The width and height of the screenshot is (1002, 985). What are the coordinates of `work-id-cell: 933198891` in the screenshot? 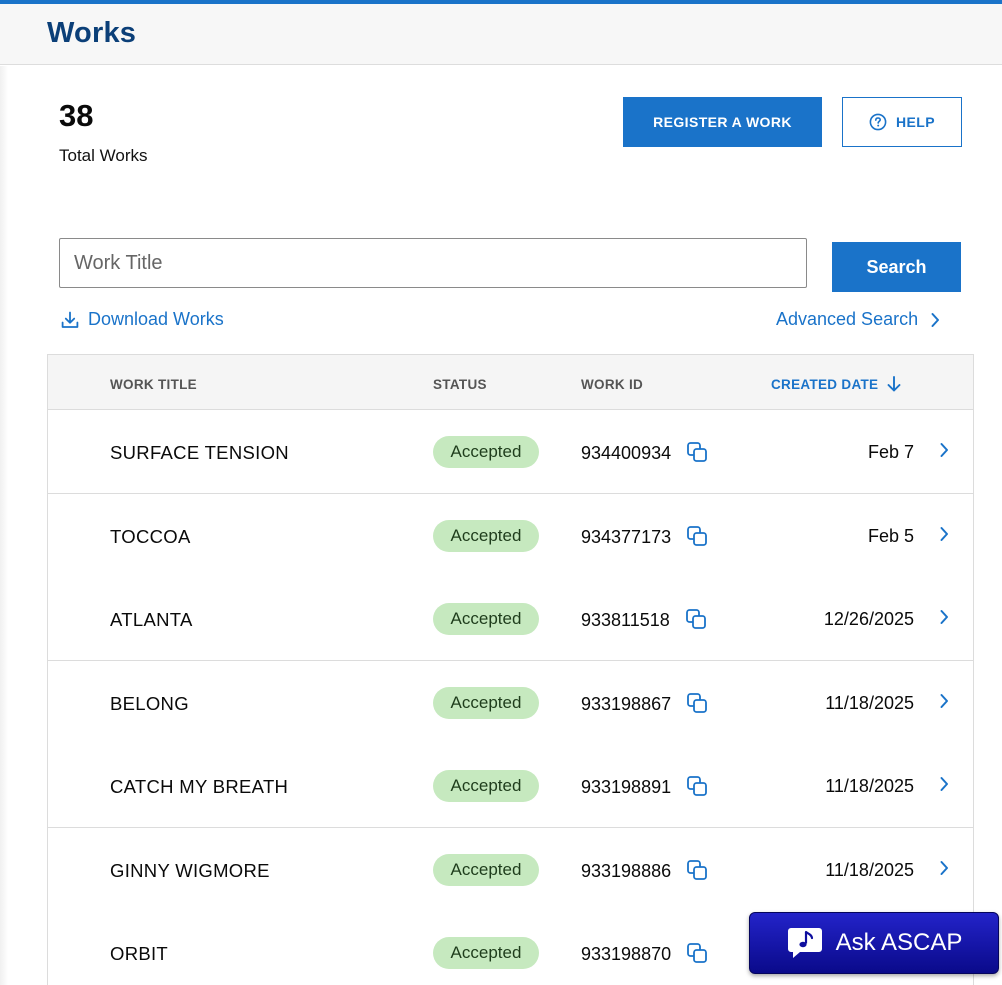 It's located at (645, 787).